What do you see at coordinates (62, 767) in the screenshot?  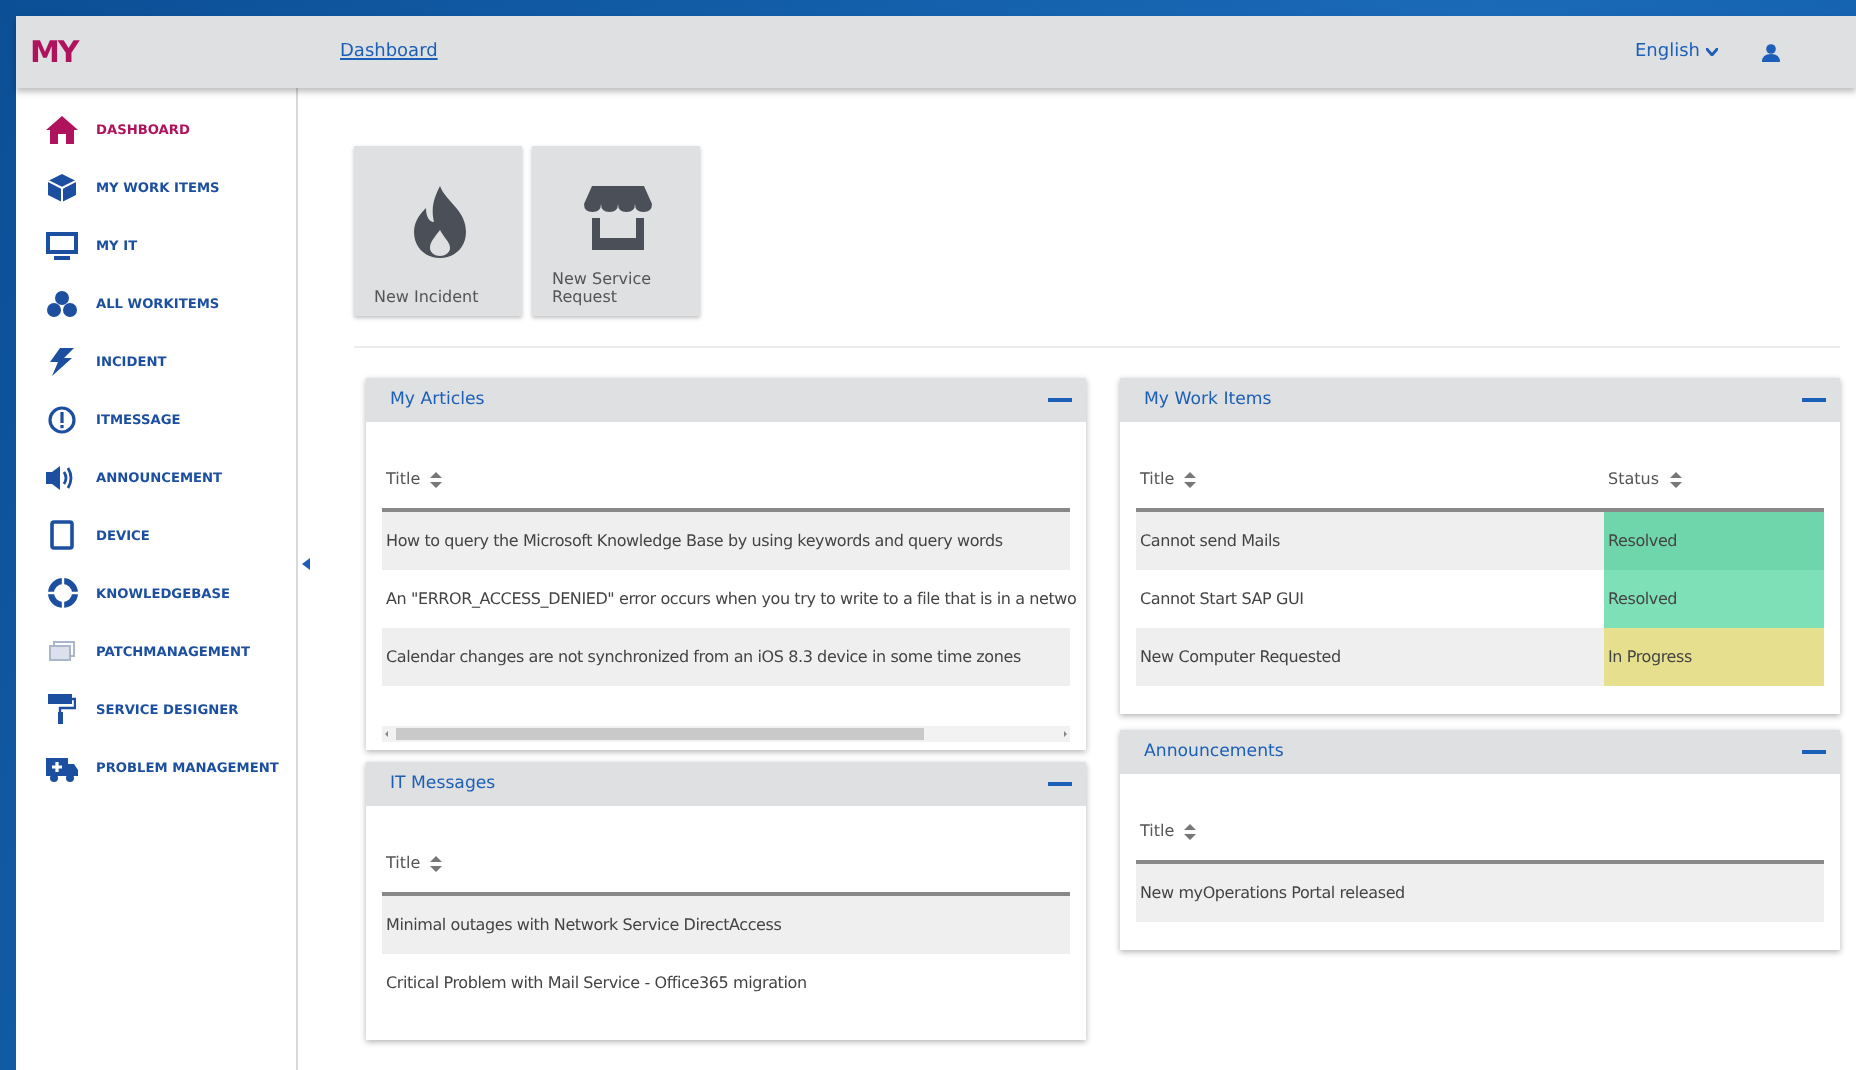 I see `ambulance-icon` at bounding box center [62, 767].